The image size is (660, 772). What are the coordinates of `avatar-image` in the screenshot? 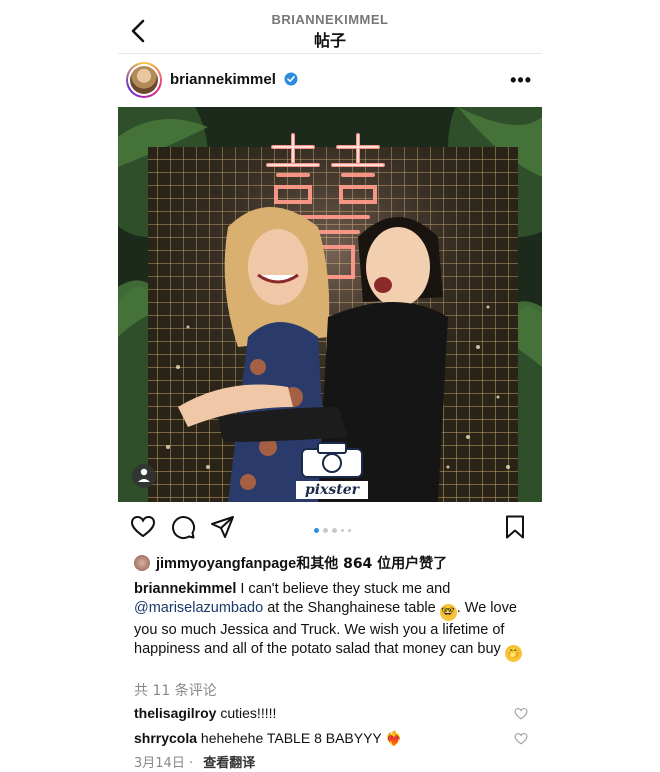 It's located at (144, 80).